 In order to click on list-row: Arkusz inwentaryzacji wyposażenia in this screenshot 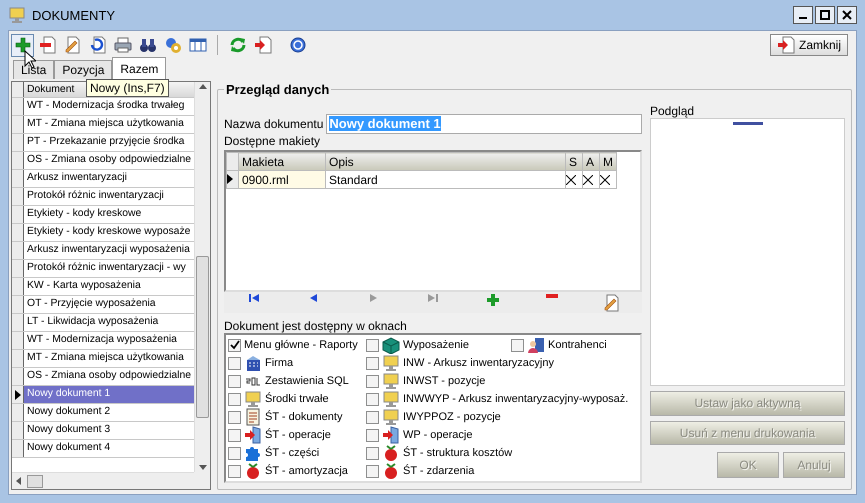, I will do `click(103, 251)`.